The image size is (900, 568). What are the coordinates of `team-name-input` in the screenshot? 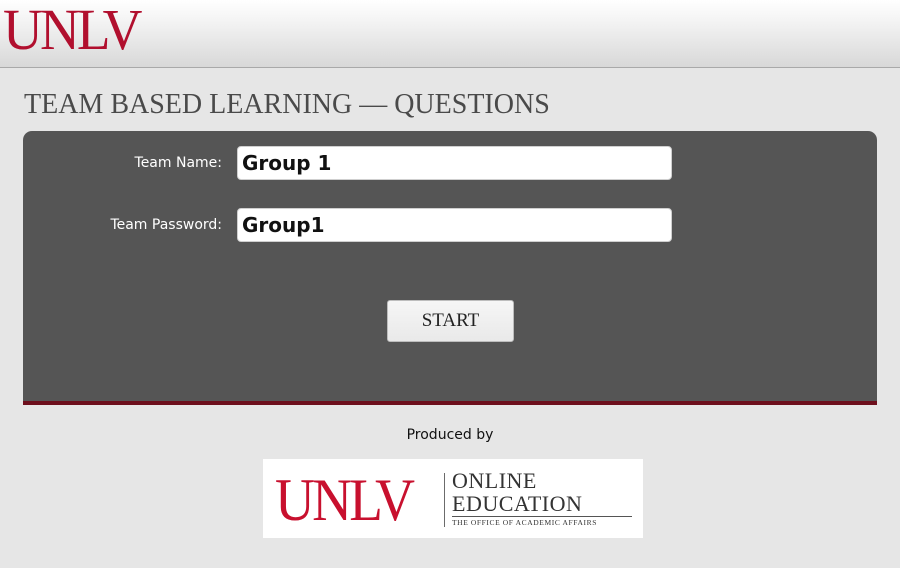 It's located at (454, 163).